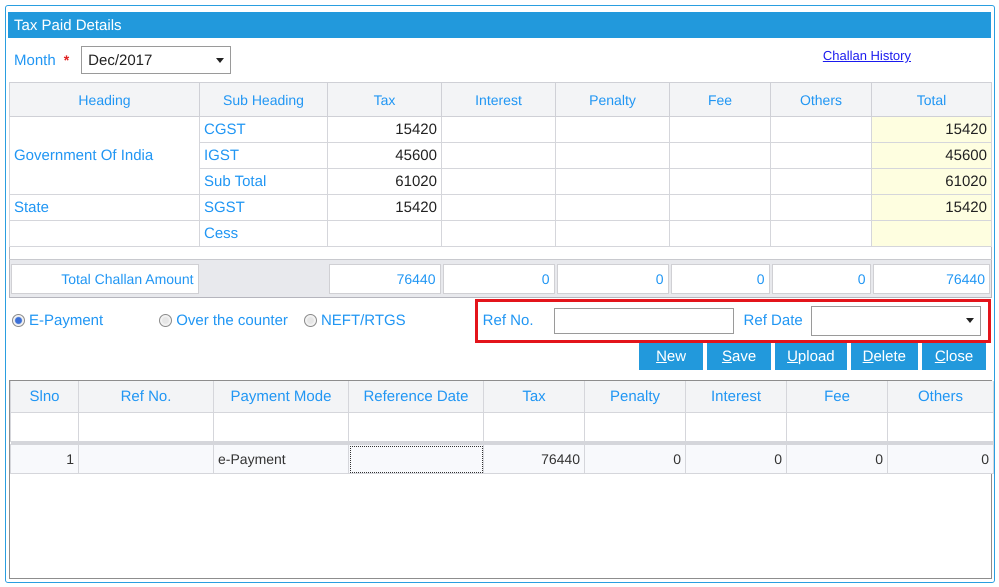 This screenshot has height=587, width=999. What do you see at coordinates (671, 356) in the screenshot?
I see `action-button: New` at bounding box center [671, 356].